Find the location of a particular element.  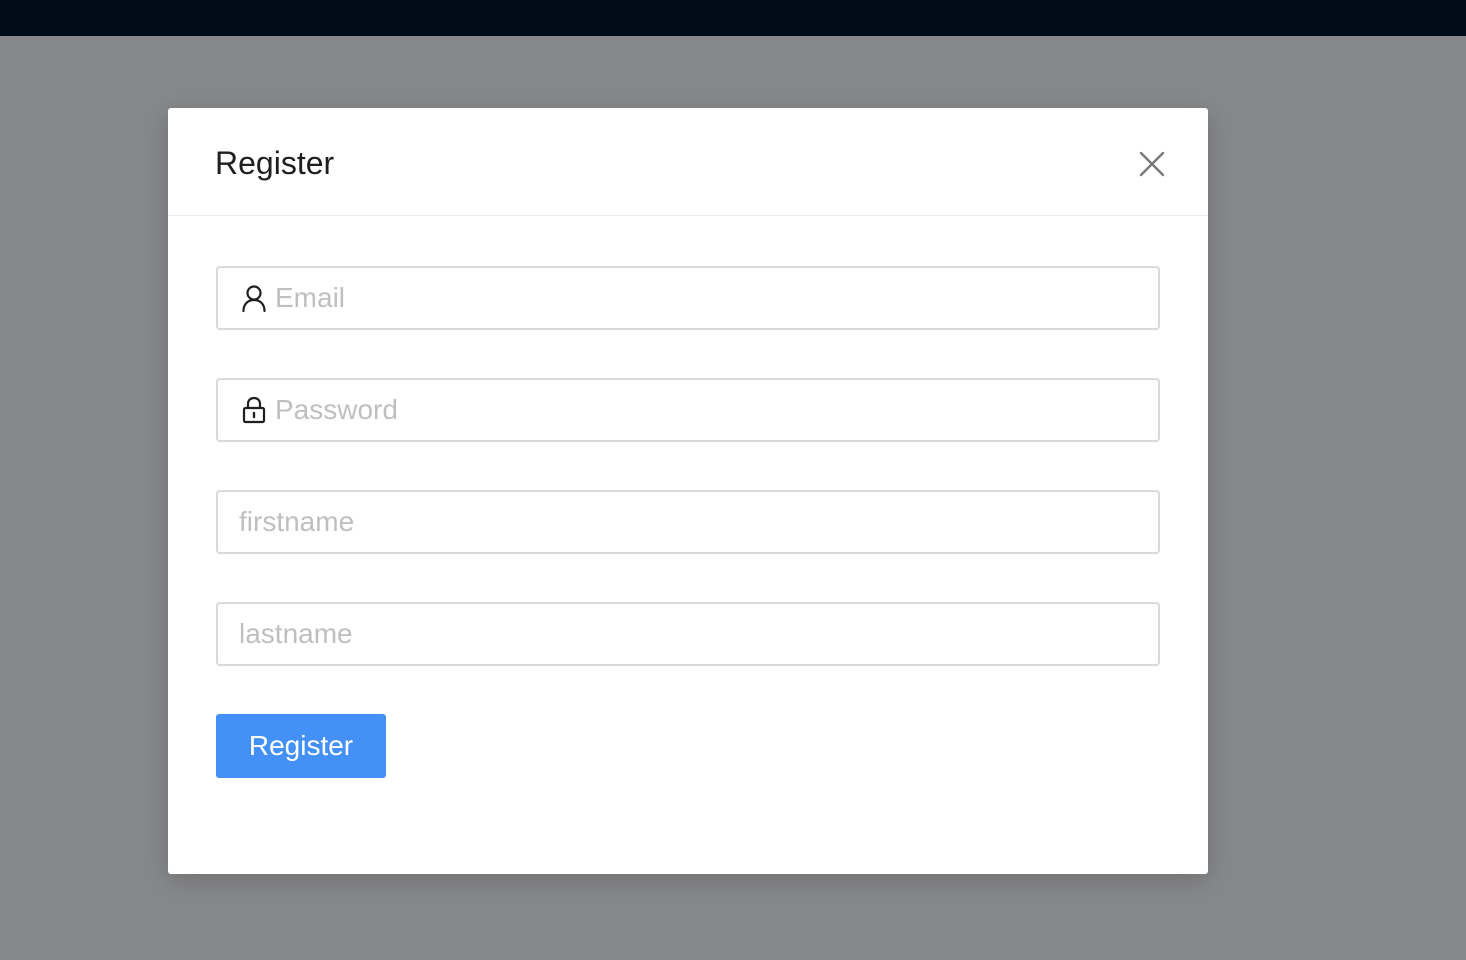

top-navigation-bar is located at coordinates (733, 18).